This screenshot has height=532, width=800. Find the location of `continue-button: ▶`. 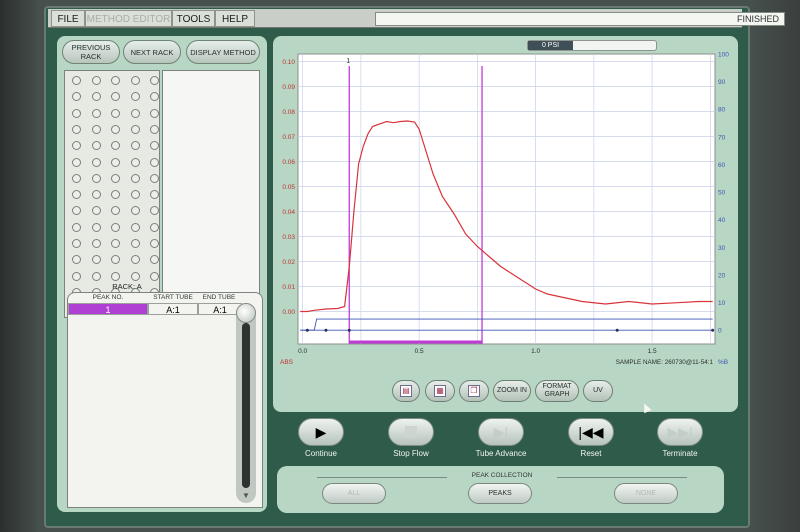

continue-button: ▶ is located at coordinates (321, 432).